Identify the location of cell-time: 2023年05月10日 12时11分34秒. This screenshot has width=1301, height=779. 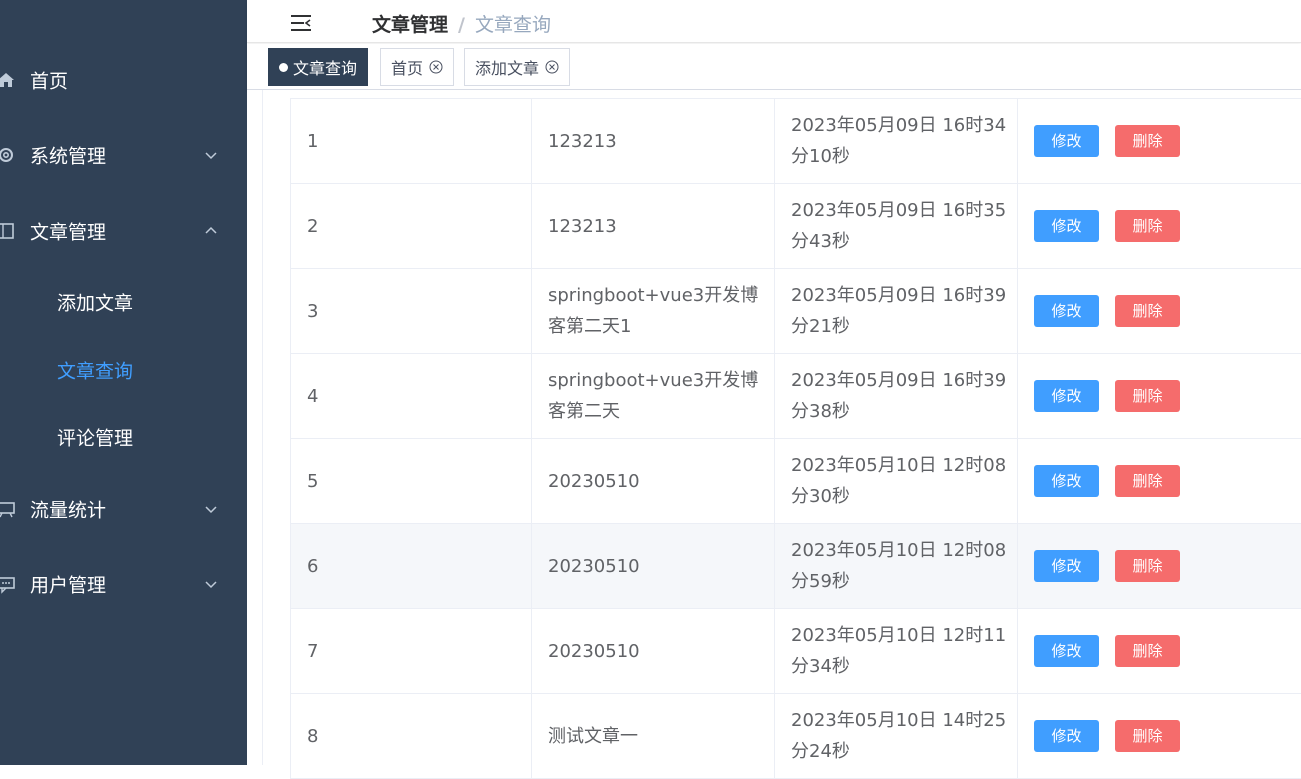
(896, 651).